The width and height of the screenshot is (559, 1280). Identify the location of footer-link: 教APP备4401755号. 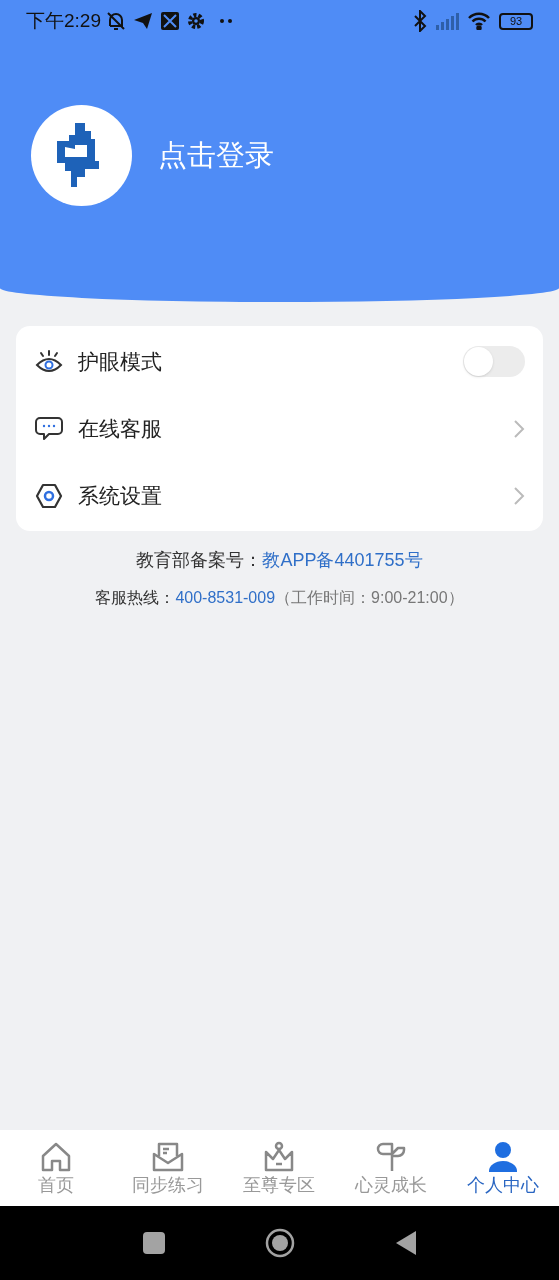
(342, 560).